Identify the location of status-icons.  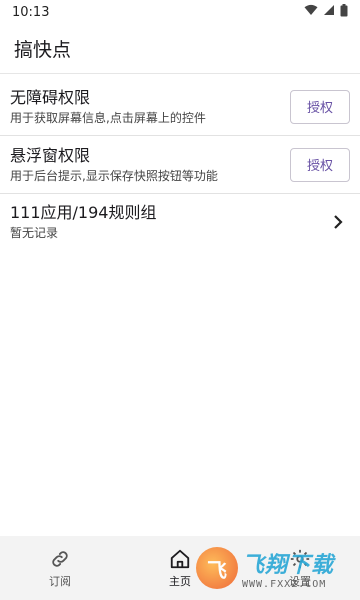
(326, 12).